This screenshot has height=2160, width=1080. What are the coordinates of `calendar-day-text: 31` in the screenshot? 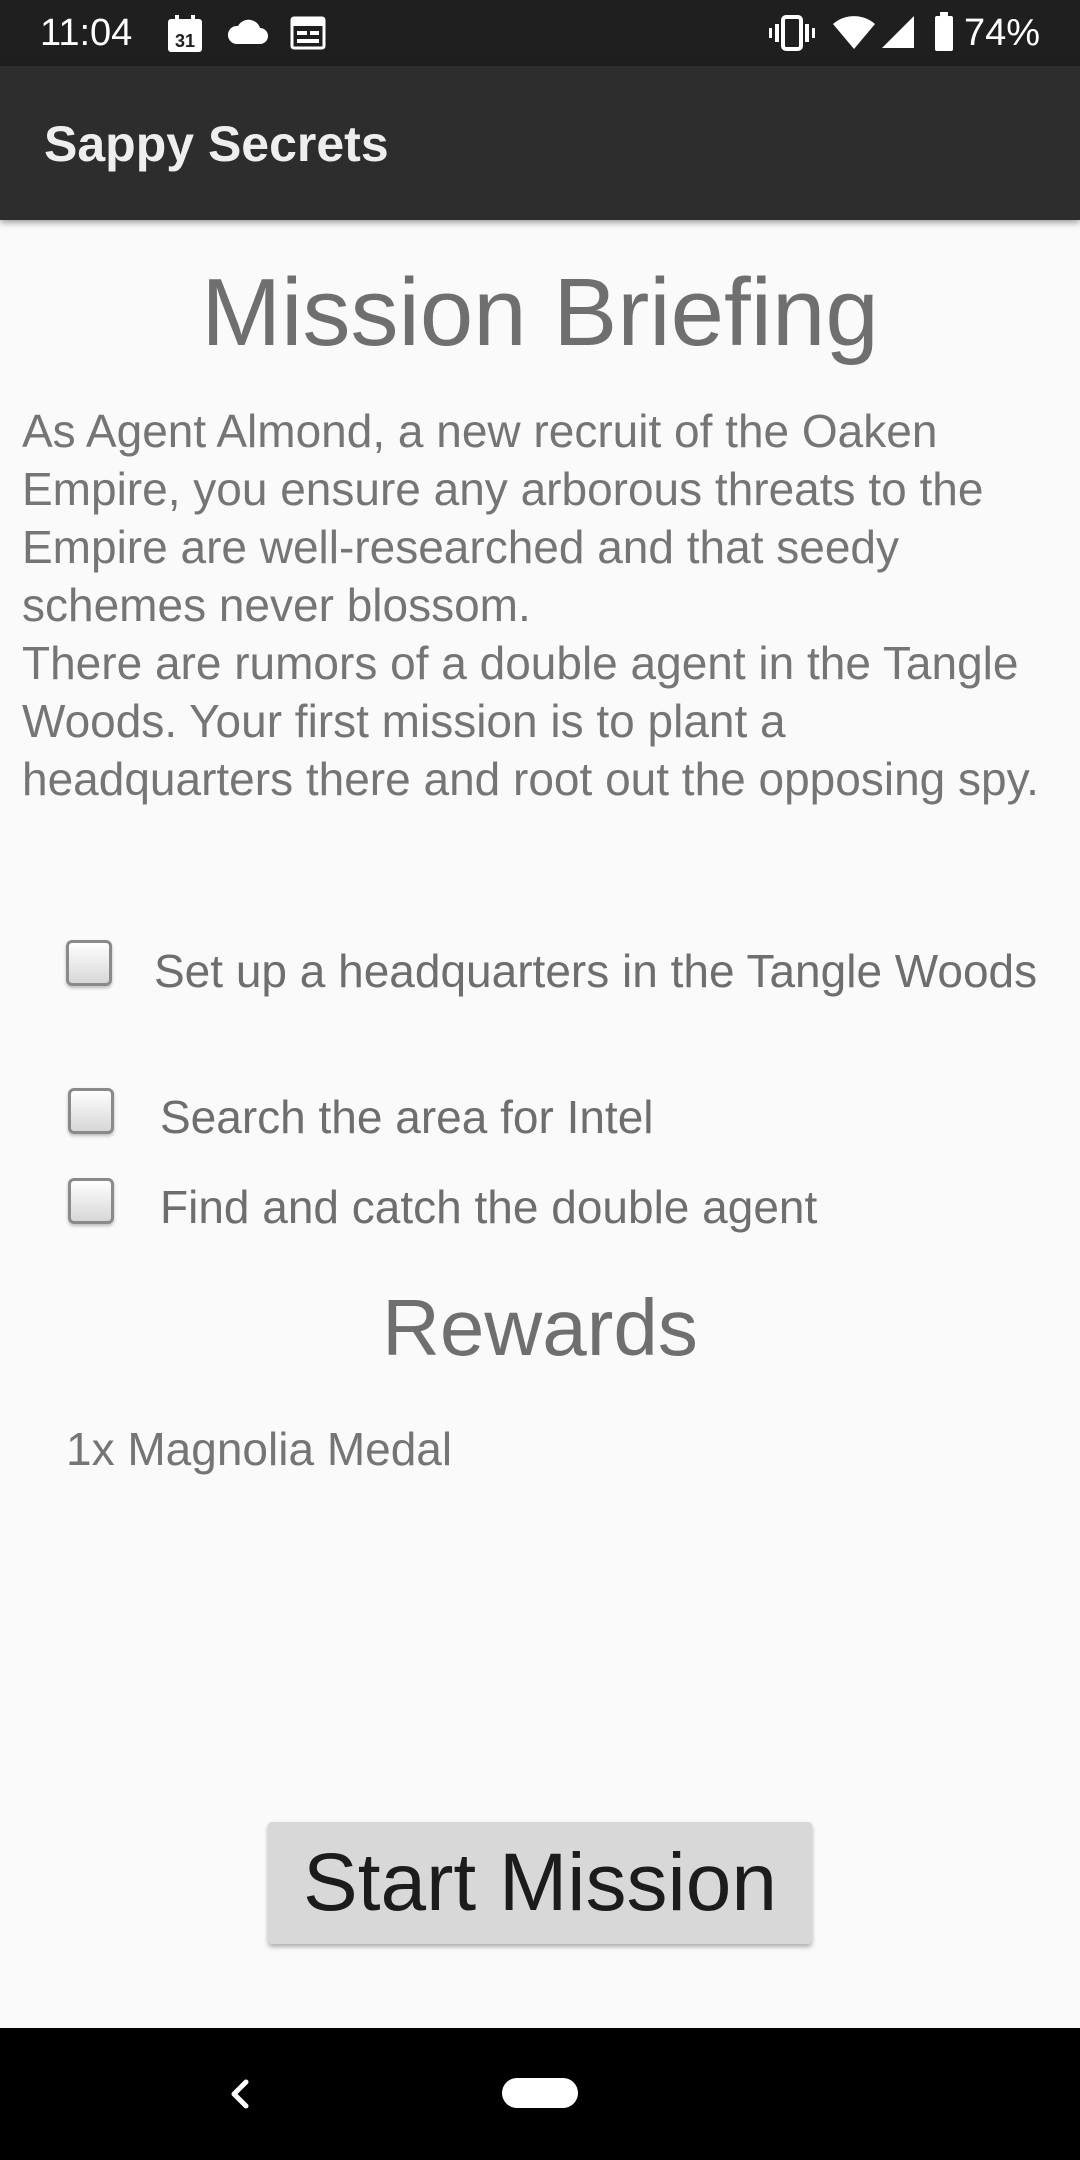 It's located at (185, 41).